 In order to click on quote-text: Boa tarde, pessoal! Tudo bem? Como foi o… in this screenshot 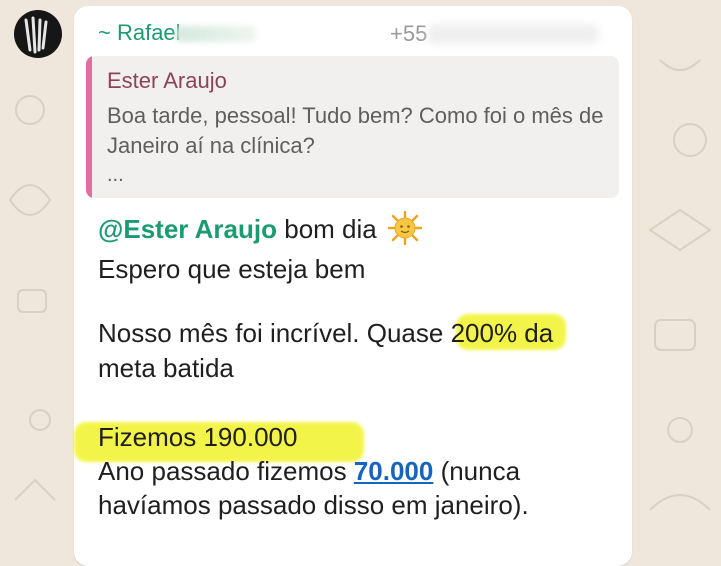, I will do `click(355, 130)`.